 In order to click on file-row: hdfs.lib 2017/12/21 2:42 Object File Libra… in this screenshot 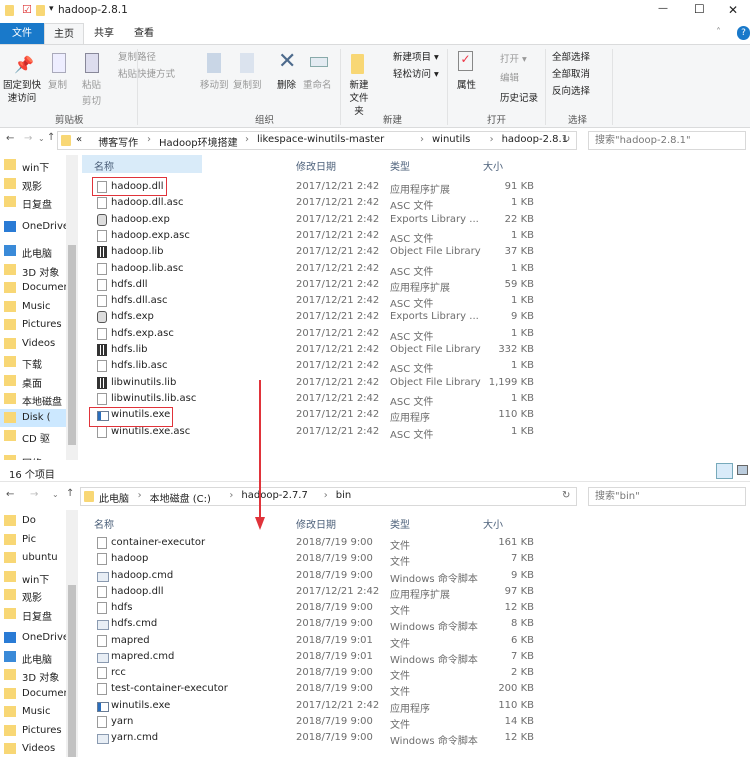, I will do `click(280, 351)`.